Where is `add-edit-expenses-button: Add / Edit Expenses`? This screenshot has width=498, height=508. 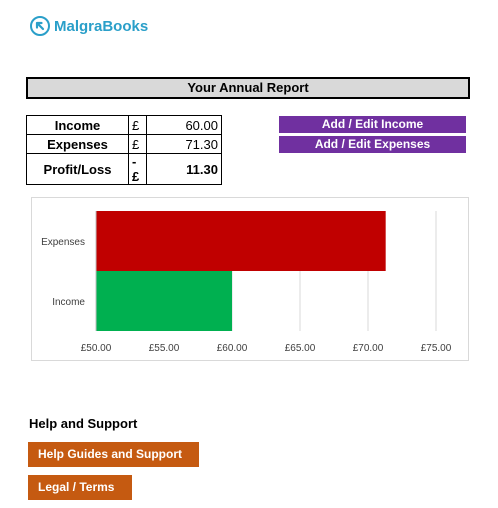
add-edit-expenses-button: Add / Edit Expenses is located at coordinates (372, 144).